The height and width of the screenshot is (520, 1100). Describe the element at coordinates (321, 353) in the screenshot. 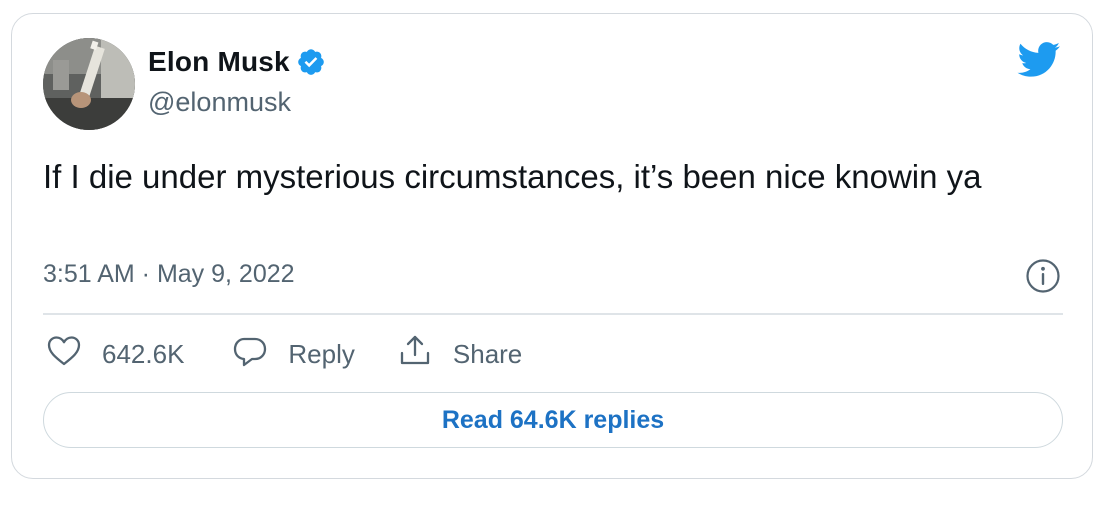

I see `reply-label: Reply` at that location.